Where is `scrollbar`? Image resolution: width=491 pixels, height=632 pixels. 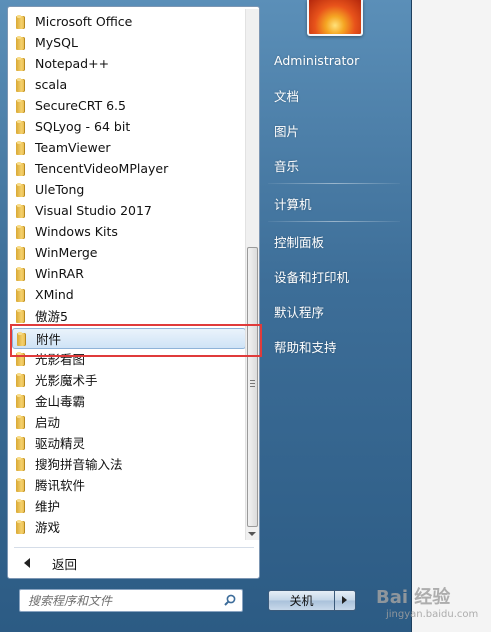
scrollbar is located at coordinates (252, 274).